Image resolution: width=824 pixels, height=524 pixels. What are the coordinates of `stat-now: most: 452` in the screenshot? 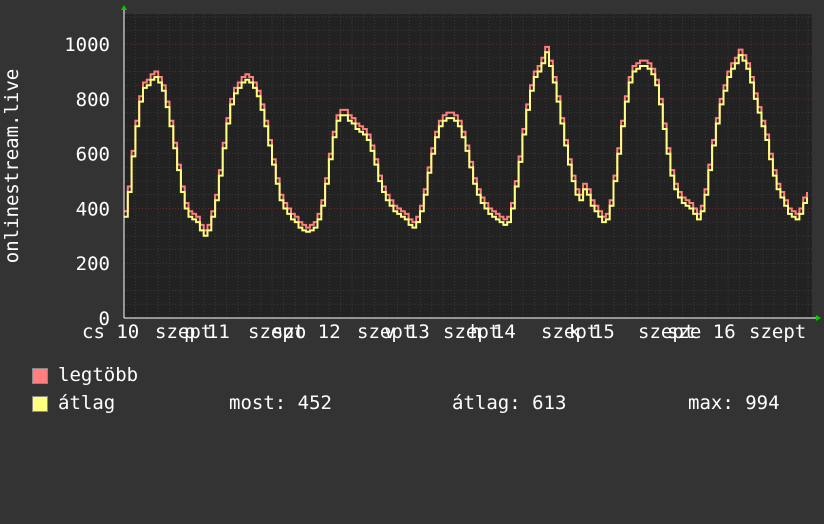 It's located at (280, 403).